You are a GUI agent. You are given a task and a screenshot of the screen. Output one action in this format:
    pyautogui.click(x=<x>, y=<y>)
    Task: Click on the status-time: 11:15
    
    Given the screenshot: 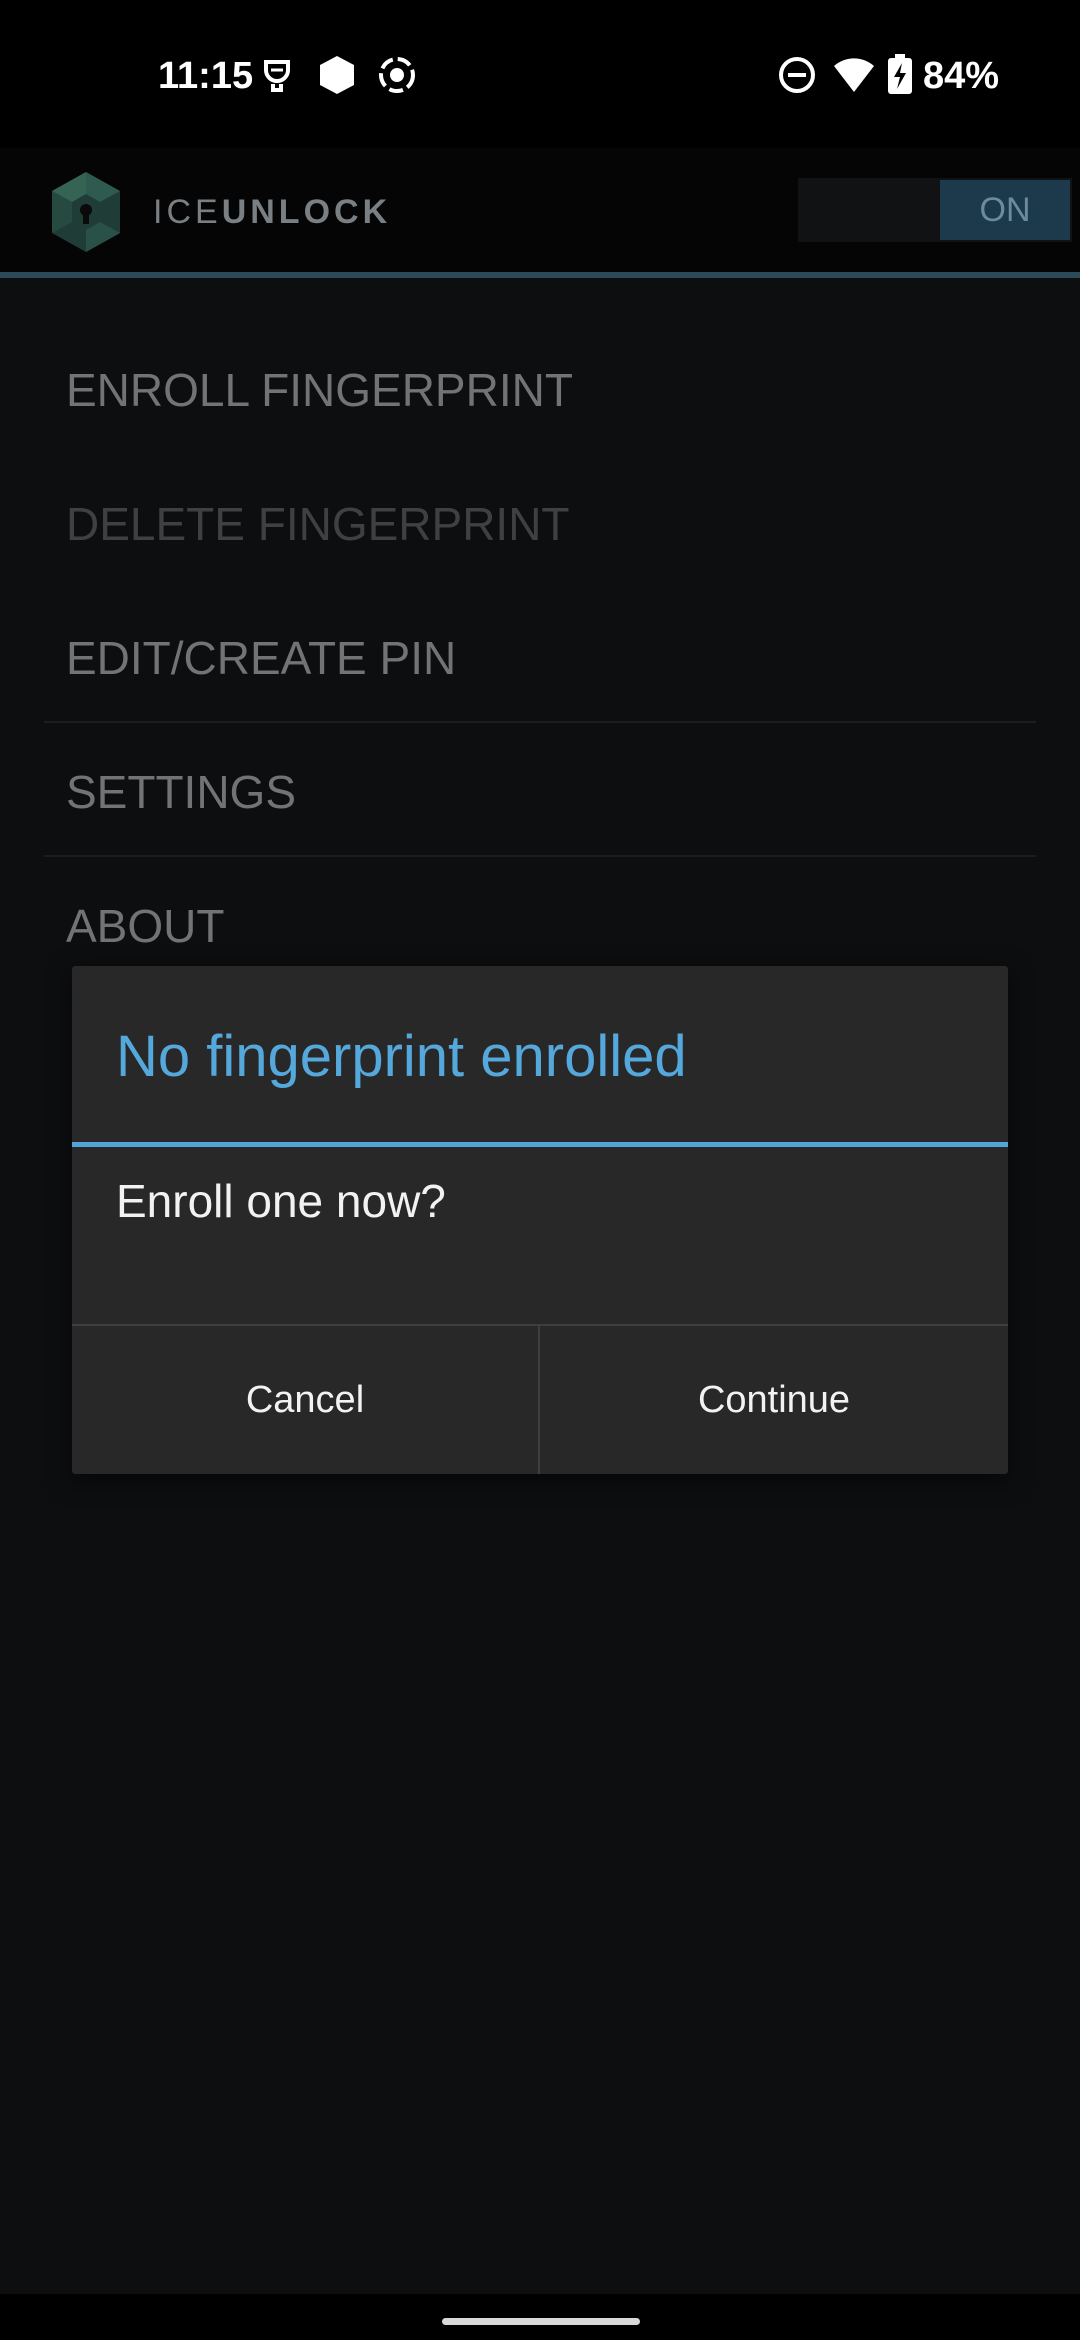 What is the action you would take?
    pyautogui.click(x=206, y=76)
    